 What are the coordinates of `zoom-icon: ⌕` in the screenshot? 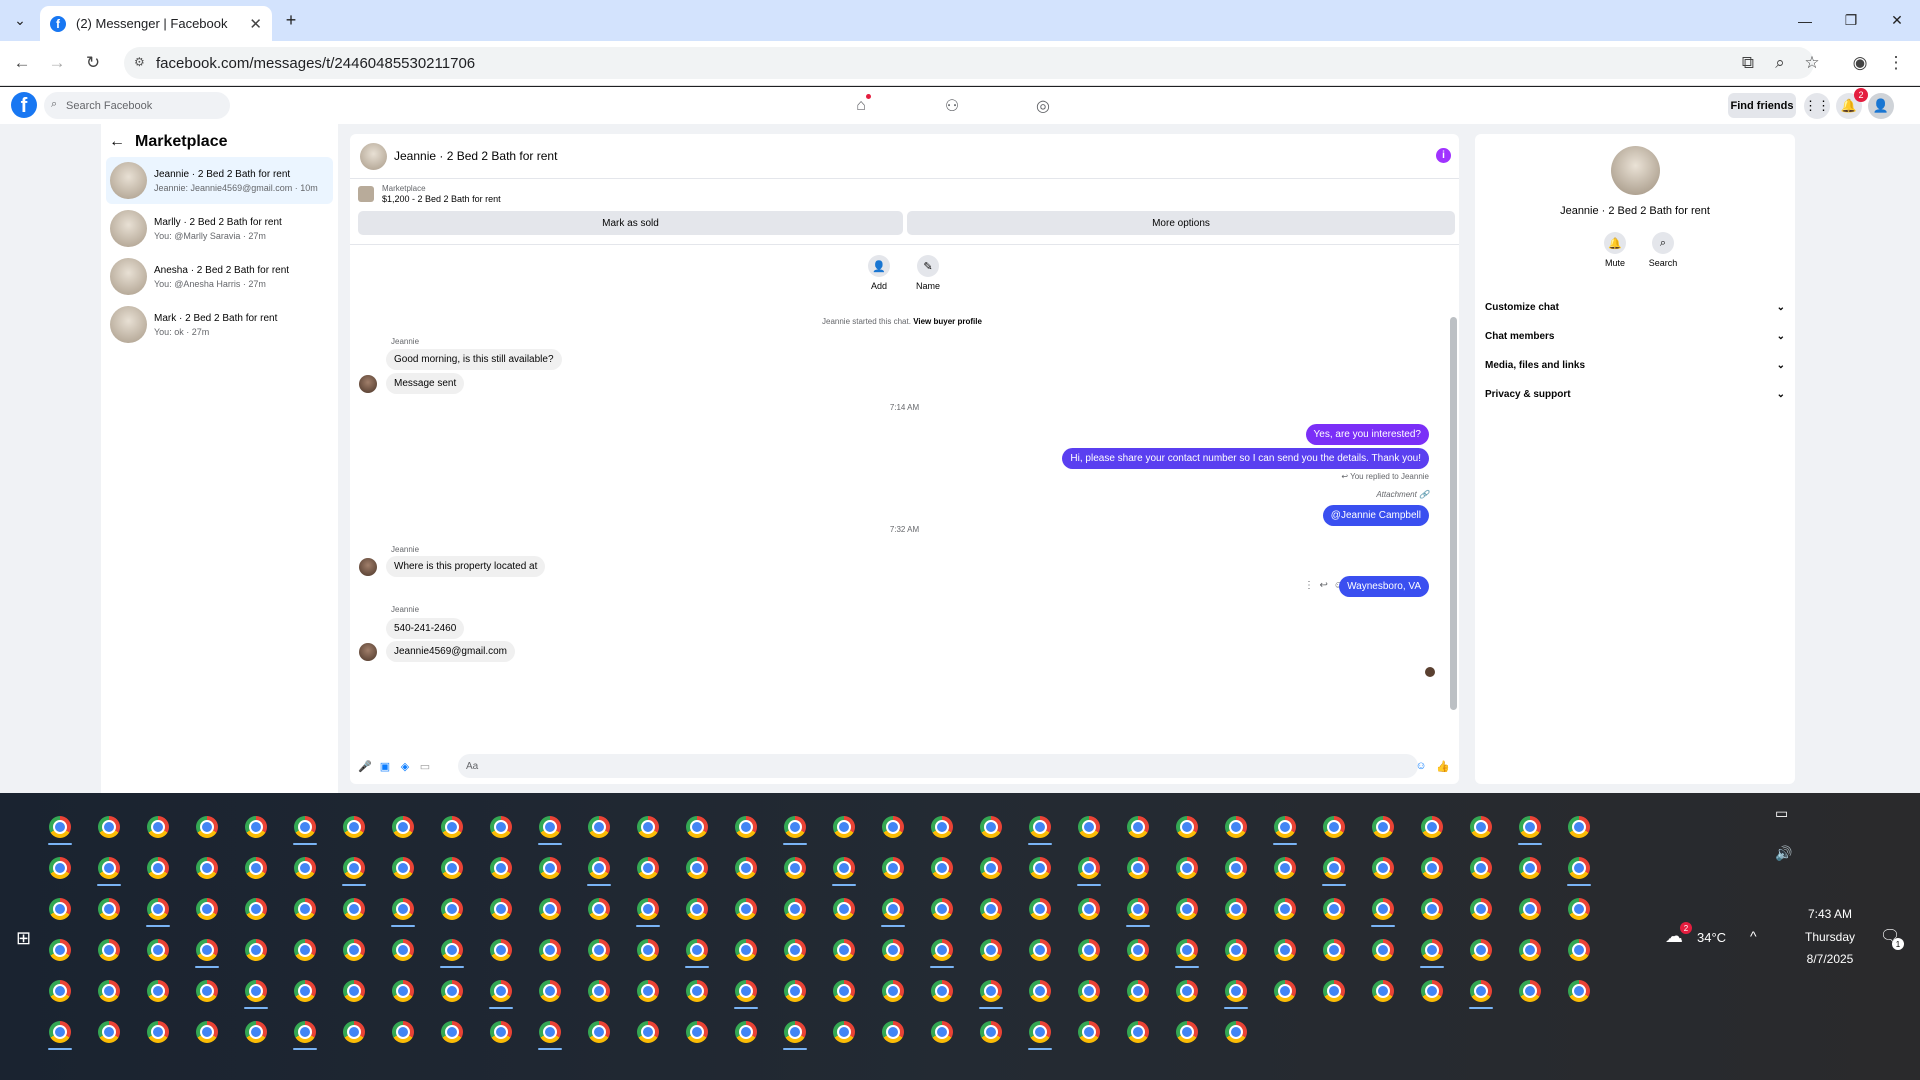 It's located at (1780, 63).